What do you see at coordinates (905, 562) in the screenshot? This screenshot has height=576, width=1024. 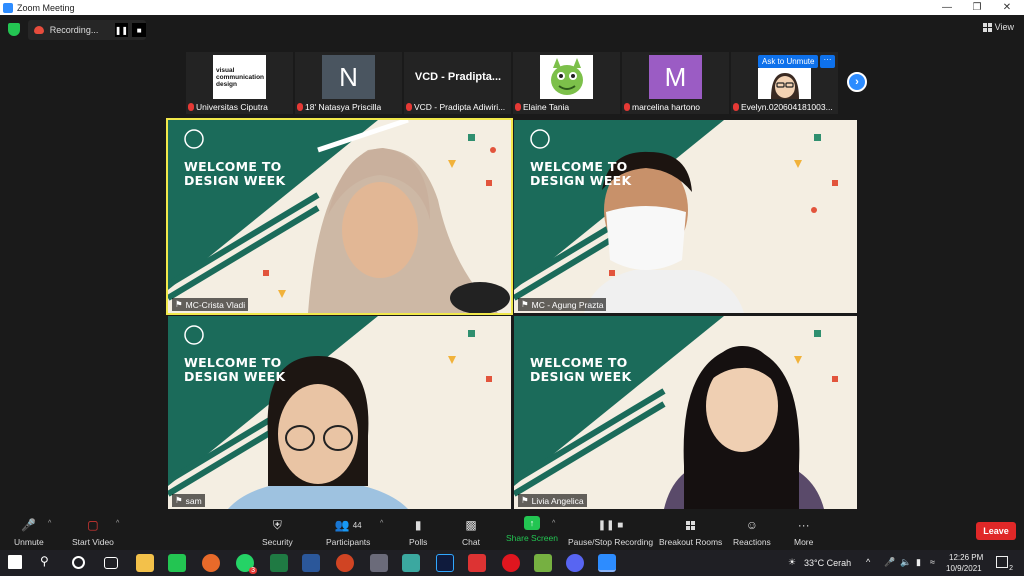 I see `speaker-icon: 🔈` at bounding box center [905, 562].